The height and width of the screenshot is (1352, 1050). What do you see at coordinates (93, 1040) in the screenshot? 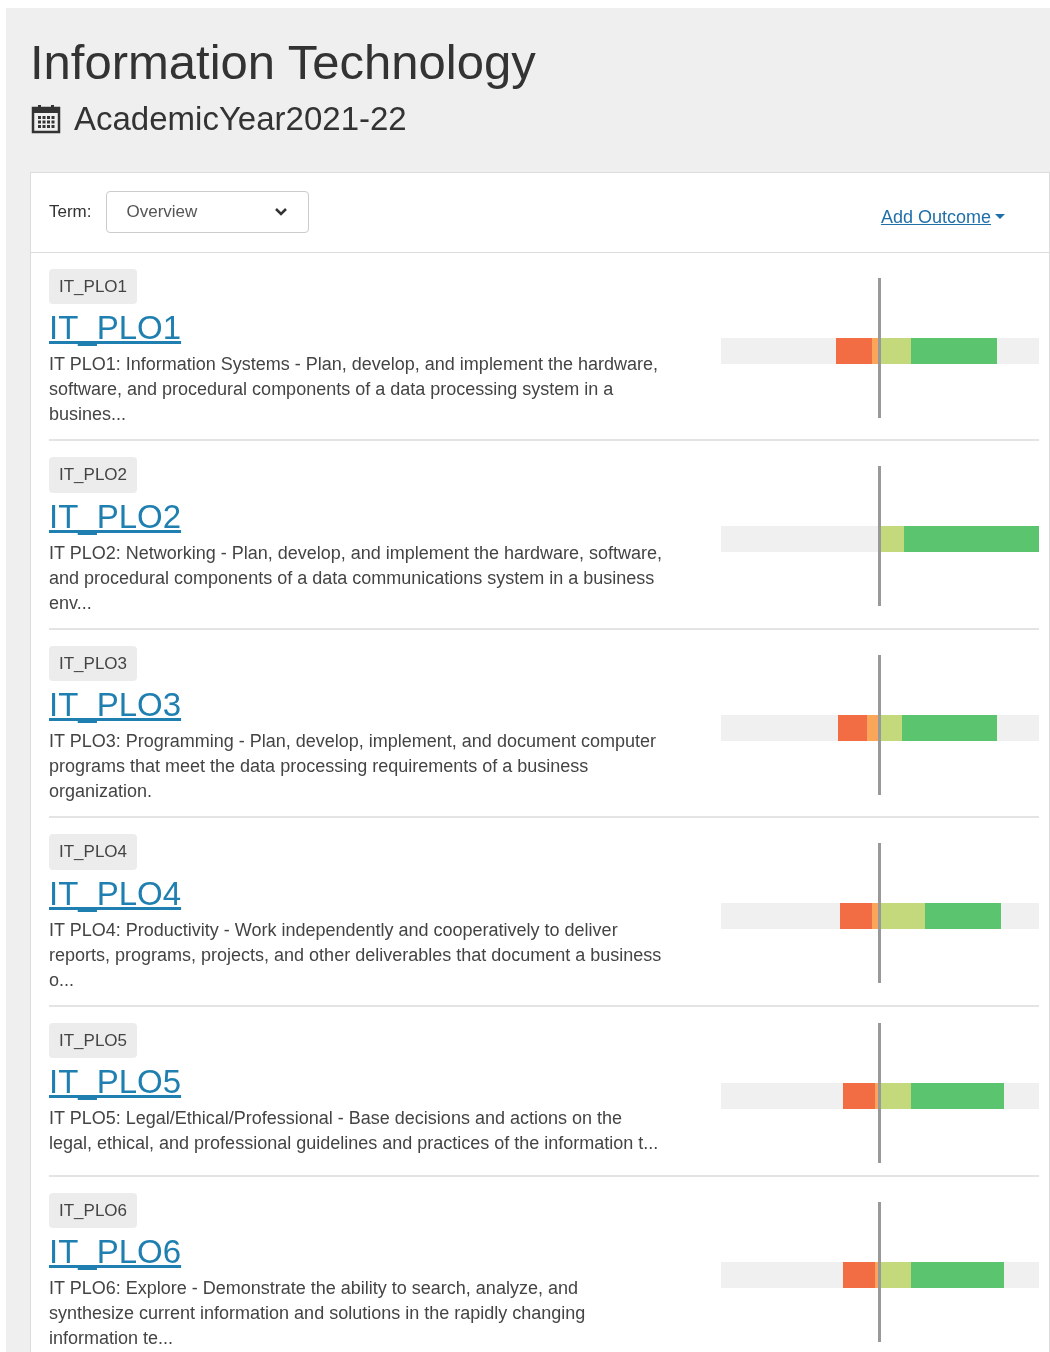
I see `outcome-tag: IT_PLO5` at bounding box center [93, 1040].